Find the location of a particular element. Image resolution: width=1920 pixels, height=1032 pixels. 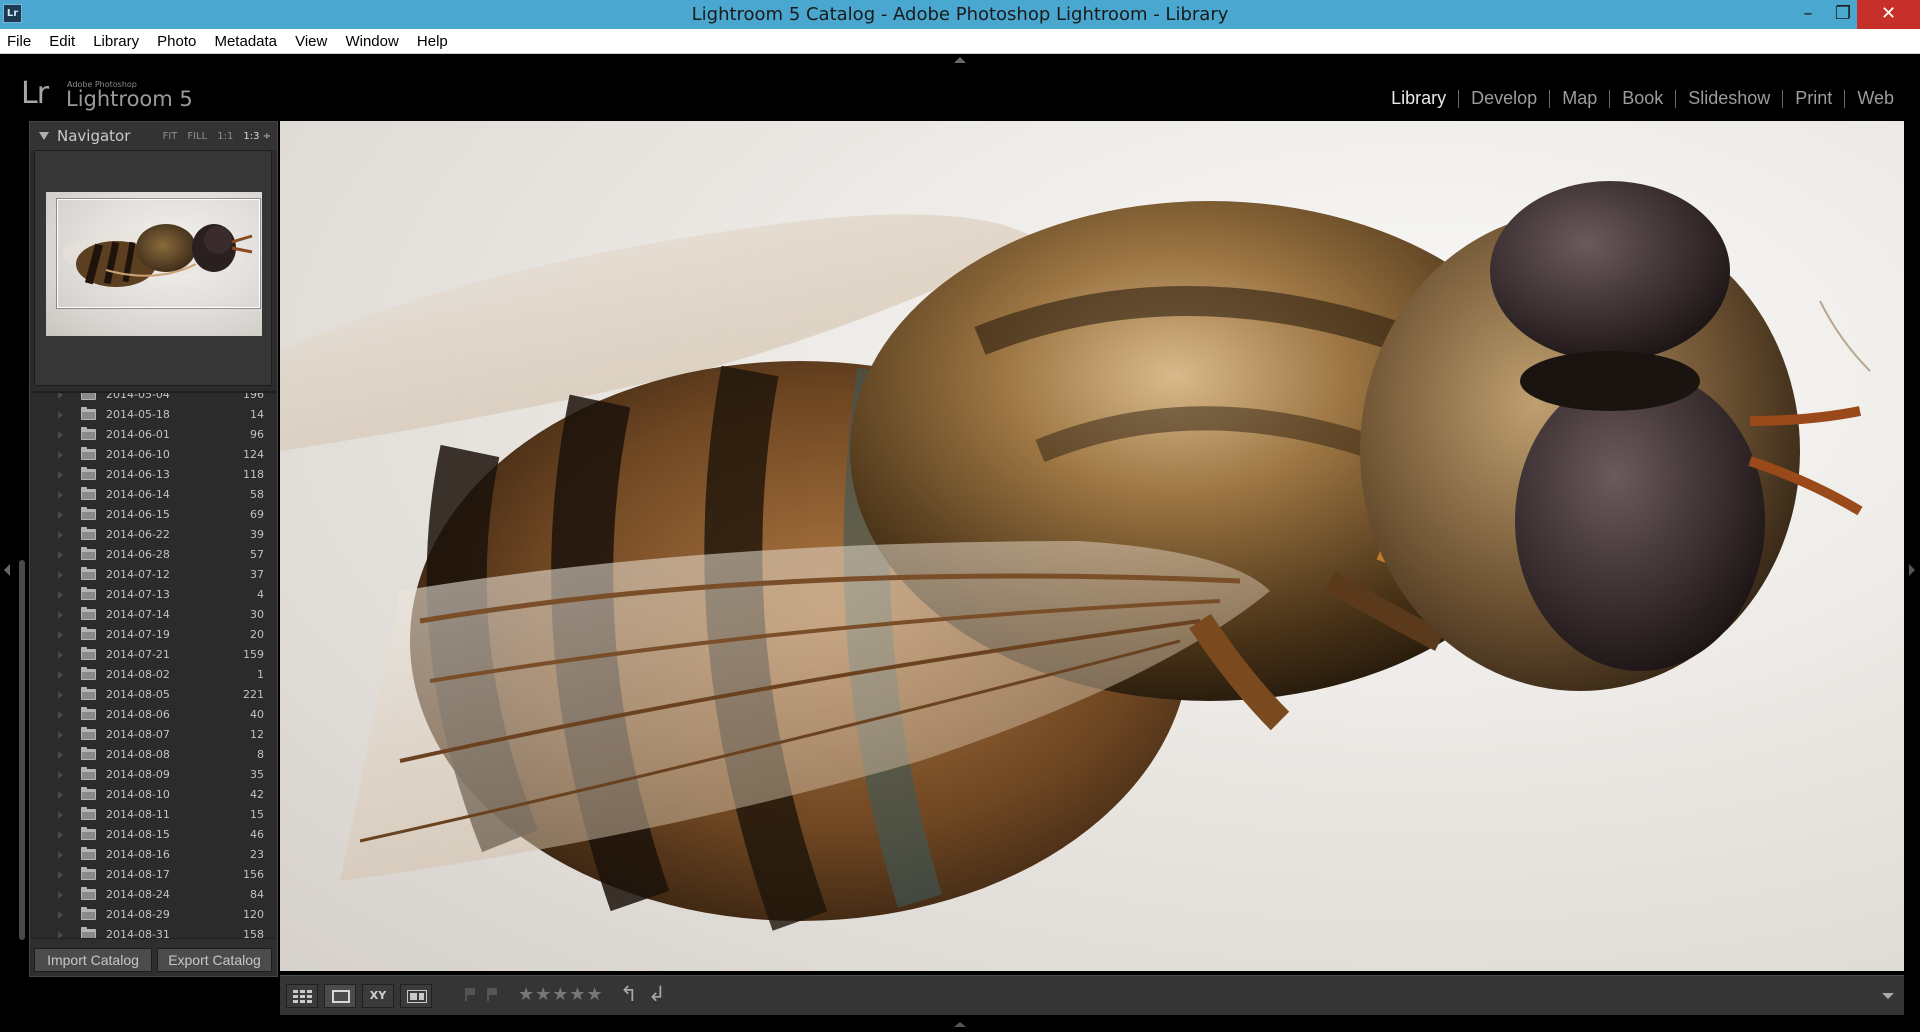

folder-row: 2014-06-22 39 is located at coordinates (153, 535).